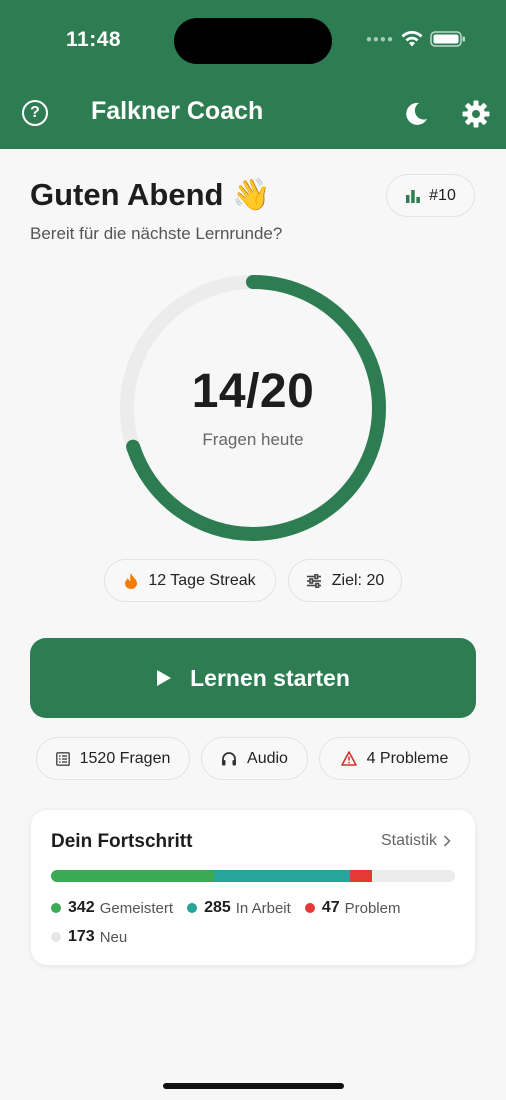 Image resolution: width=506 pixels, height=1100 pixels. I want to click on progress-legend: 173 Neu, so click(96, 937).